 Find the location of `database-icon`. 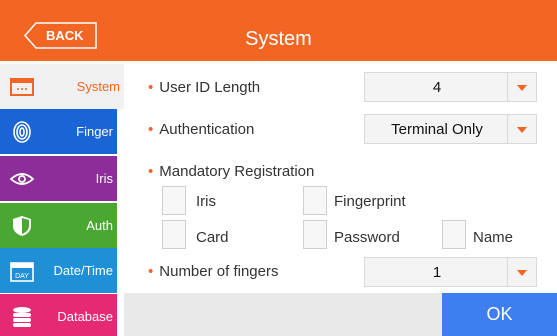

database-icon is located at coordinates (22, 317).